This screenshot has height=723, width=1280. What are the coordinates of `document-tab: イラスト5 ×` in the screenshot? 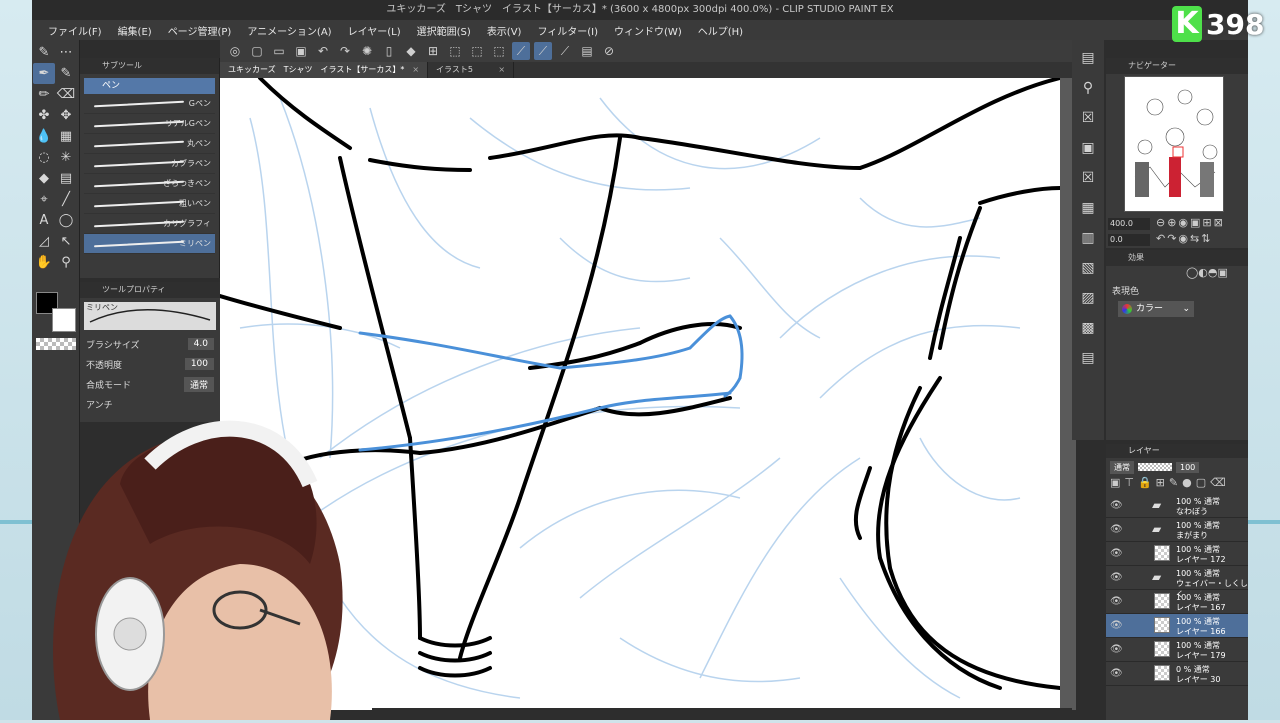 It's located at (471, 70).